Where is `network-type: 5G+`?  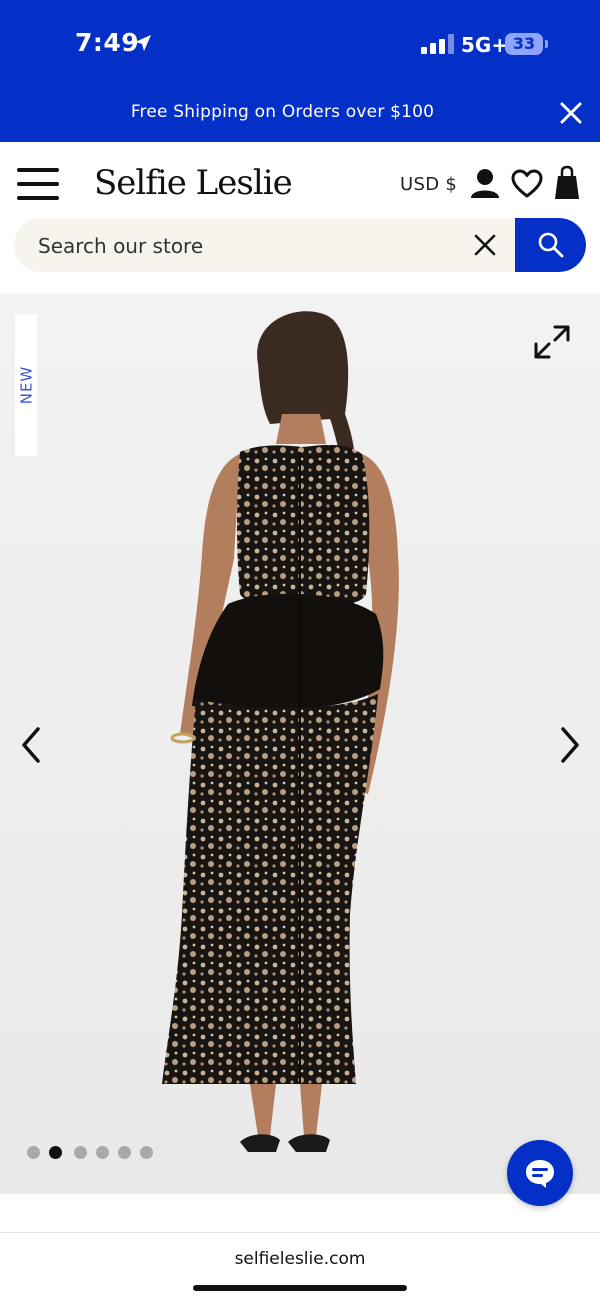
network-type: 5G+ is located at coordinates (485, 45).